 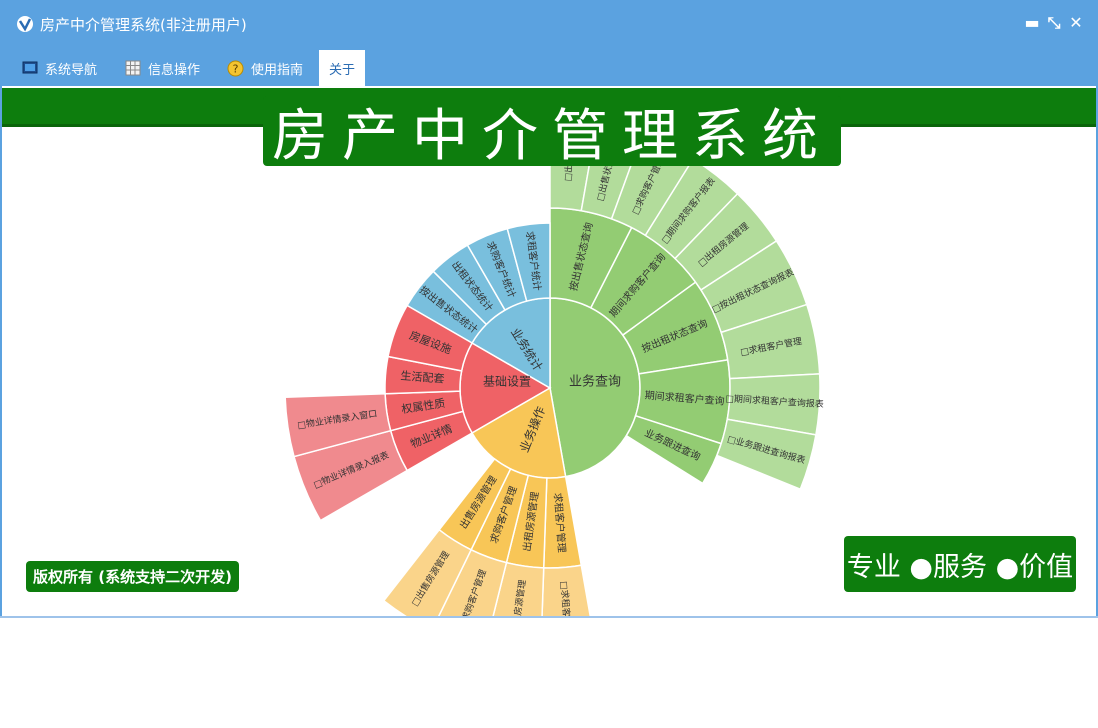 I want to click on monitor-icon, so click(x=30, y=67).